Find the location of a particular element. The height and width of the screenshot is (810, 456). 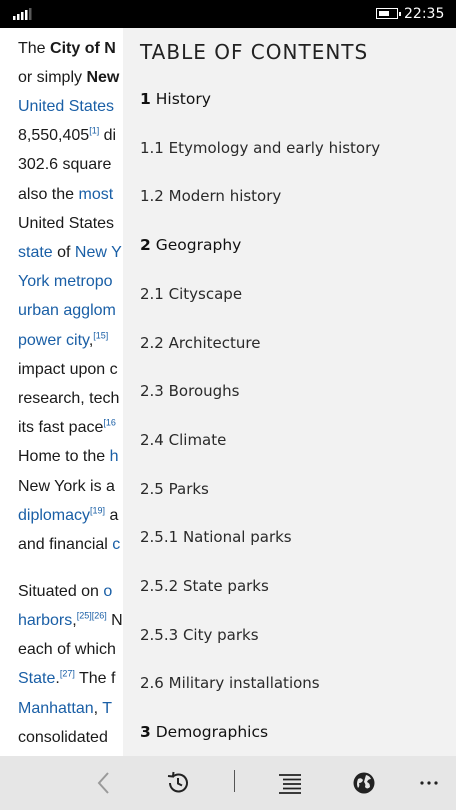

article-text: New is located at coordinates (103, 77).